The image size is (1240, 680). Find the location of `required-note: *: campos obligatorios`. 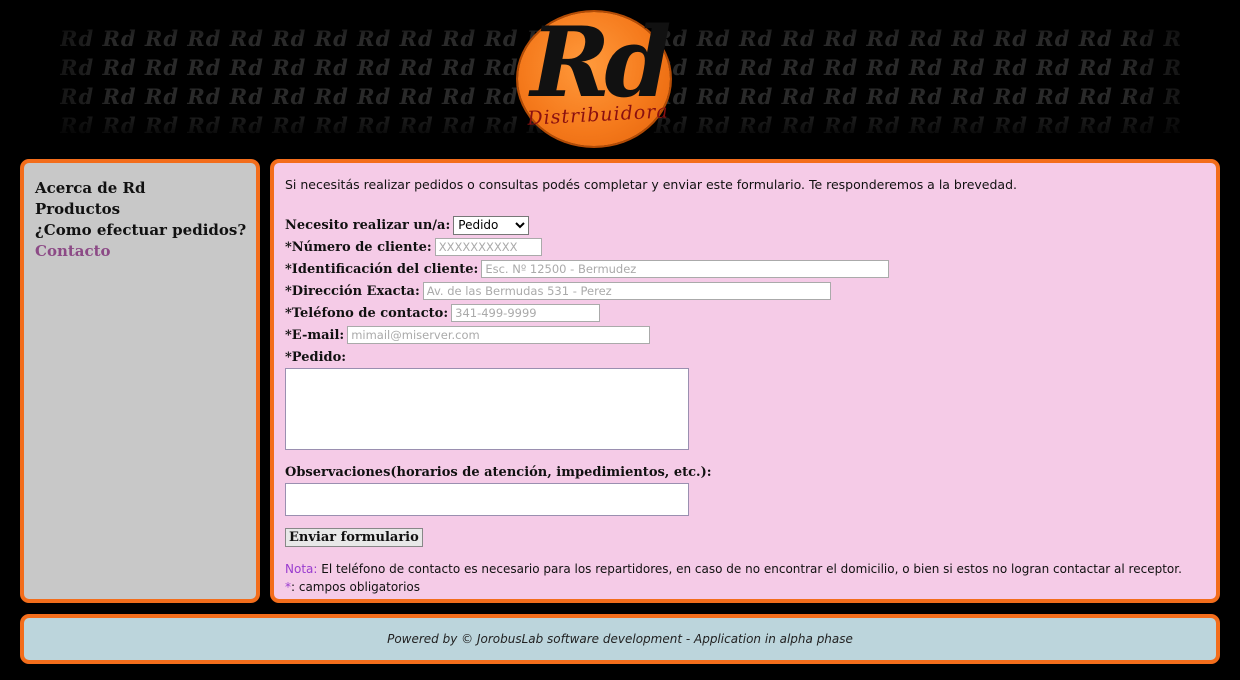

required-note: *: campos obligatorios is located at coordinates (750, 587).